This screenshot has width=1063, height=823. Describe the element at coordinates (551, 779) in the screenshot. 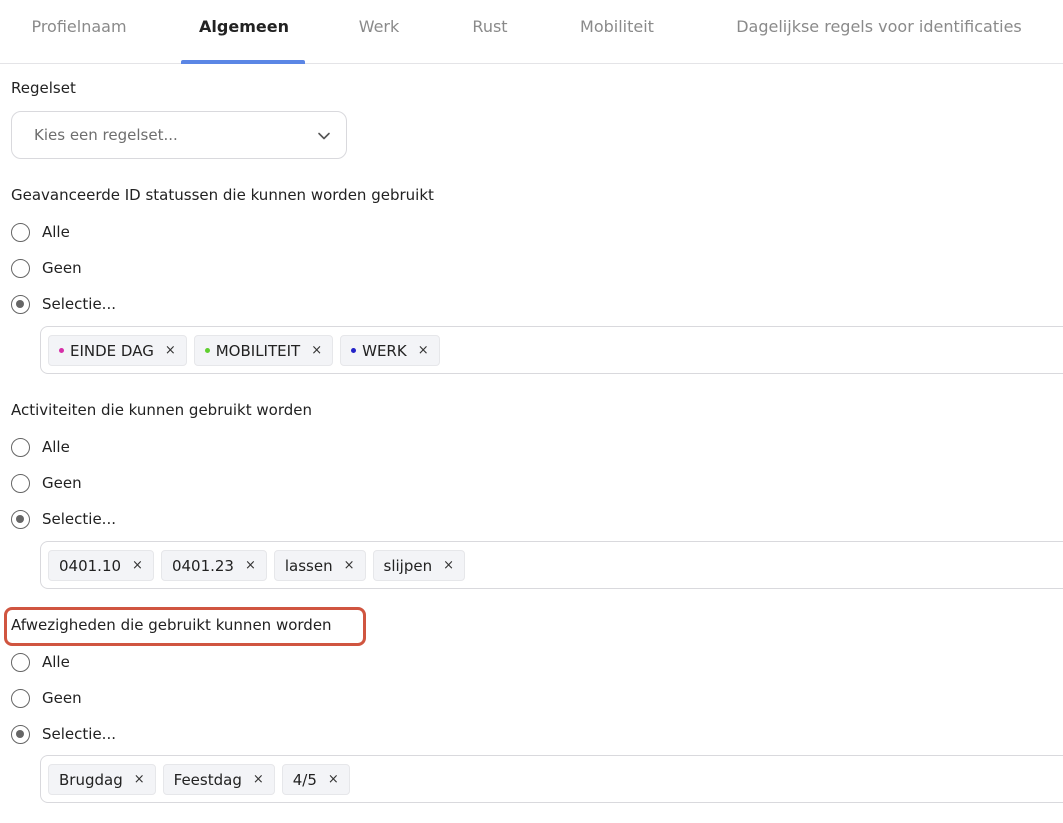

I see `afwezigheden-tag-input: Brugdag × Feestdag × 4/5 ×` at that location.